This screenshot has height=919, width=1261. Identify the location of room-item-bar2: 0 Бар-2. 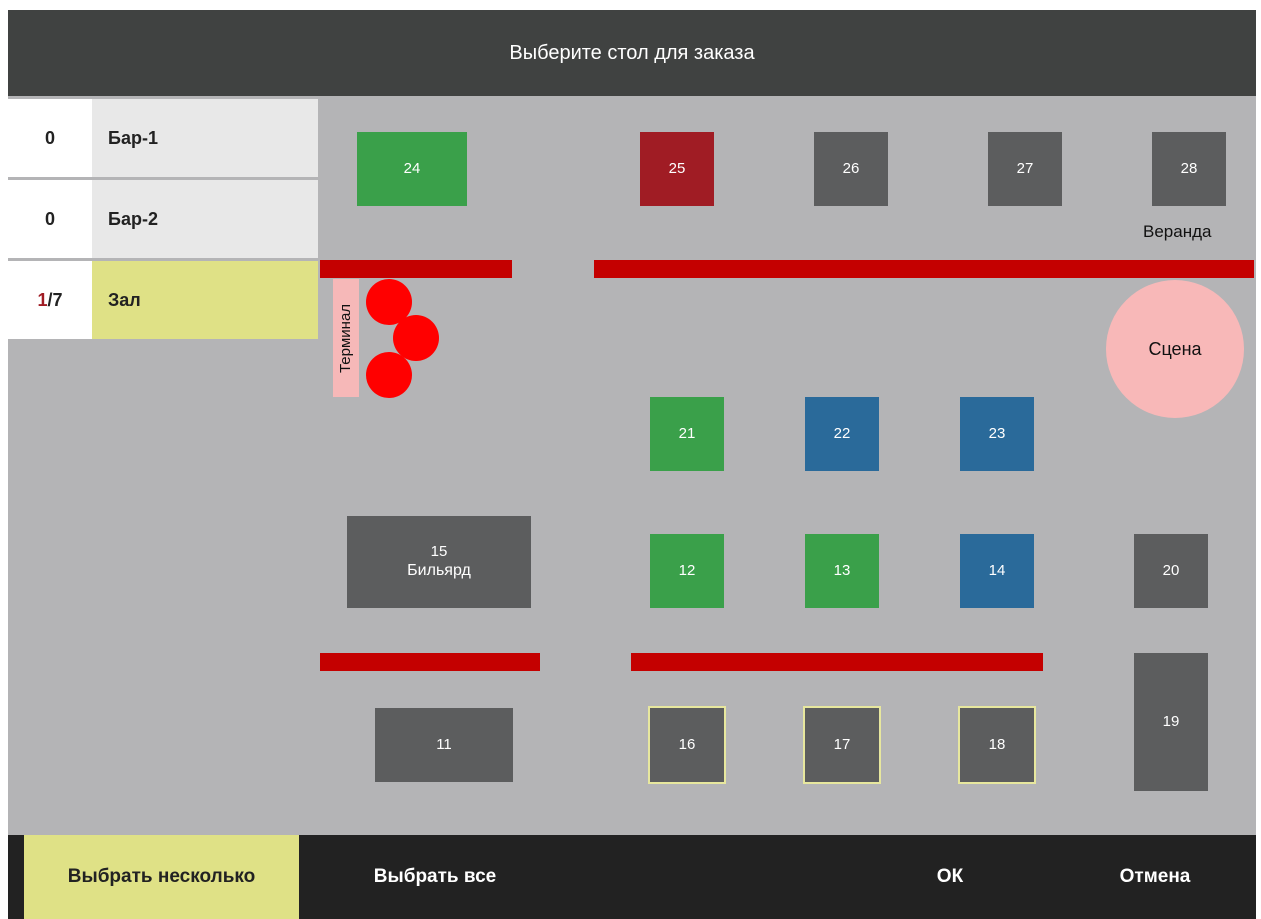
(163, 219).